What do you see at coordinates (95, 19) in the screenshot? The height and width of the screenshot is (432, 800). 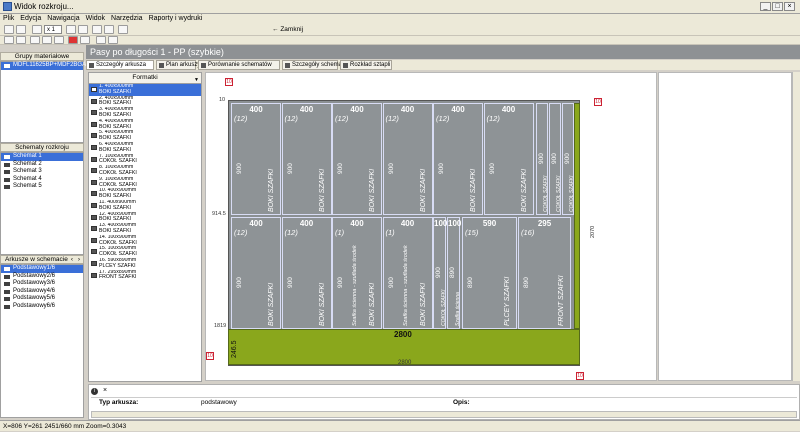 I see `menu-item: Widok` at bounding box center [95, 19].